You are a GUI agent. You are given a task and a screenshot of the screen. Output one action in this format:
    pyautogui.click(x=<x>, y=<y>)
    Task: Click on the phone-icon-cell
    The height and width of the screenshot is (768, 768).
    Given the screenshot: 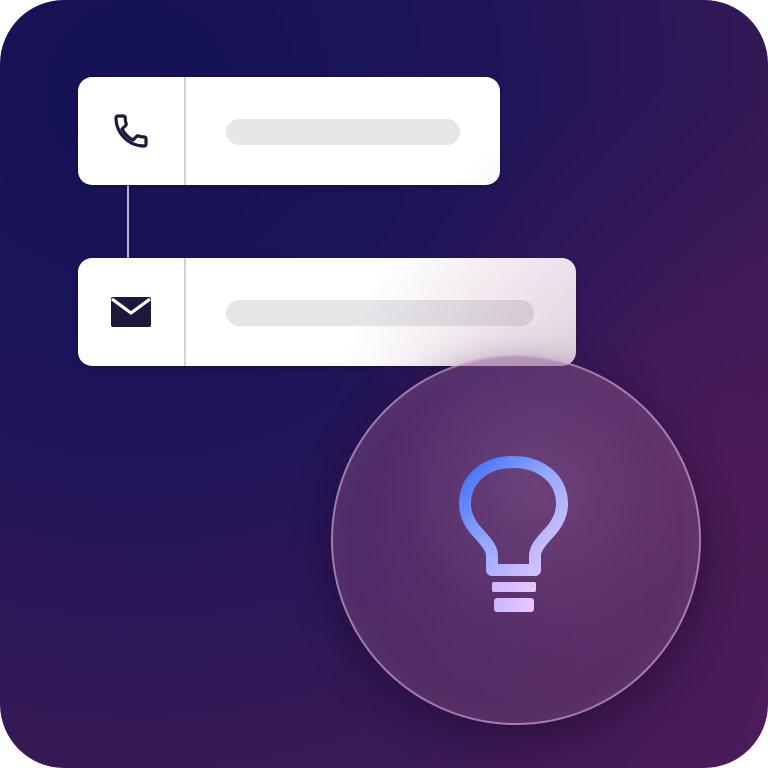 What is the action you would take?
    pyautogui.click(x=131, y=131)
    